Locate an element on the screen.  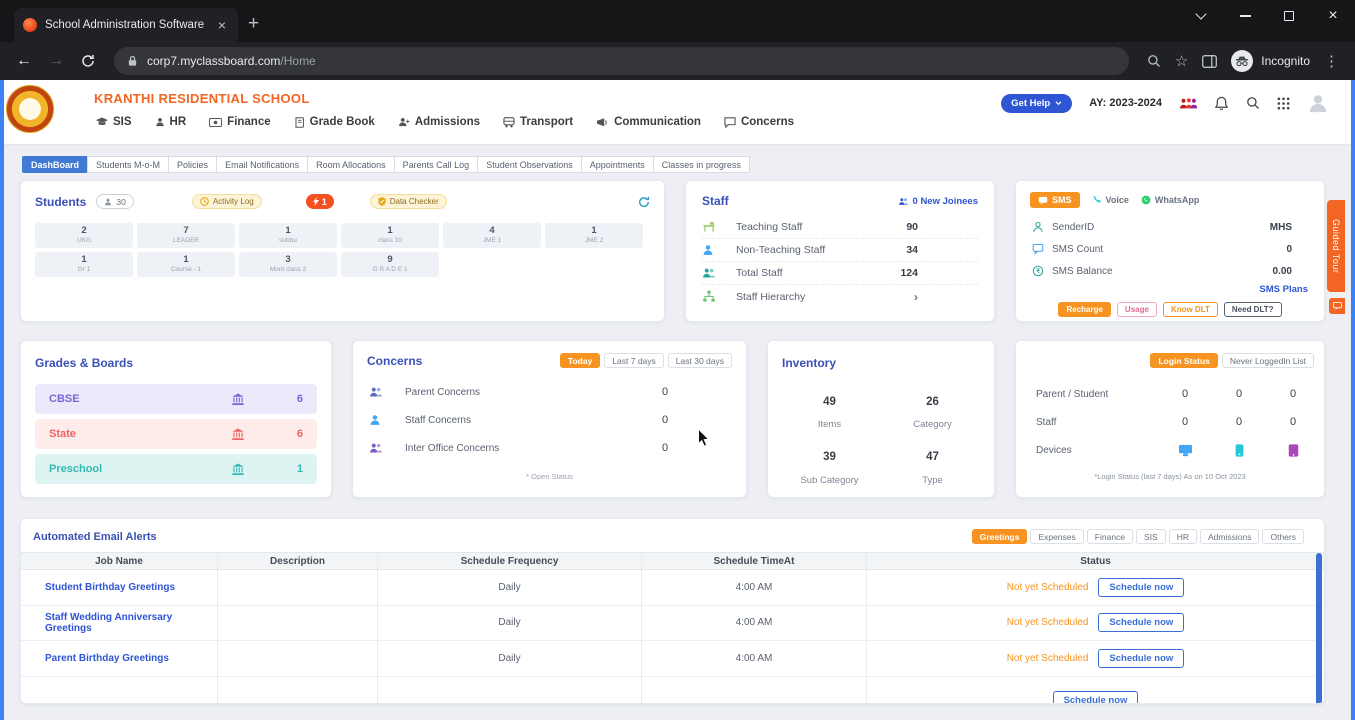
bookmark-star-icon: ☆ is located at coordinates (1181, 61).